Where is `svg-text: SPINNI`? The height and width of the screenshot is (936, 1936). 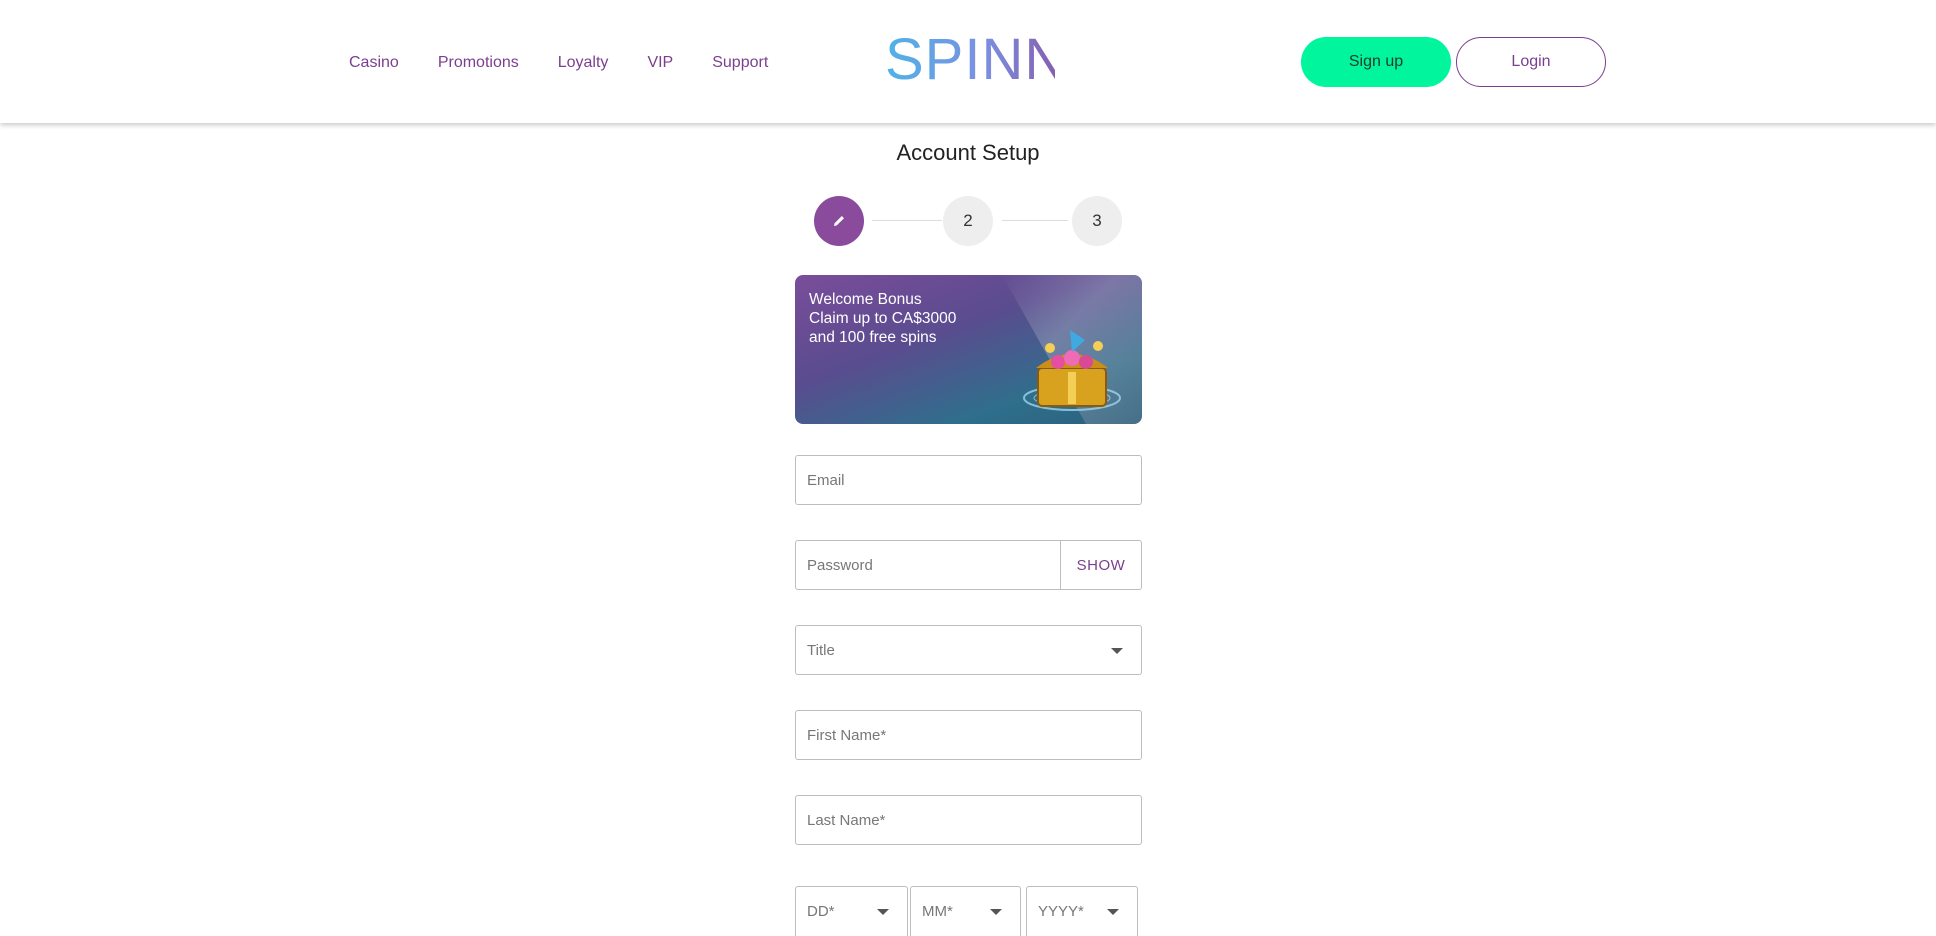
svg-text: SPINNI is located at coordinates (970, 56).